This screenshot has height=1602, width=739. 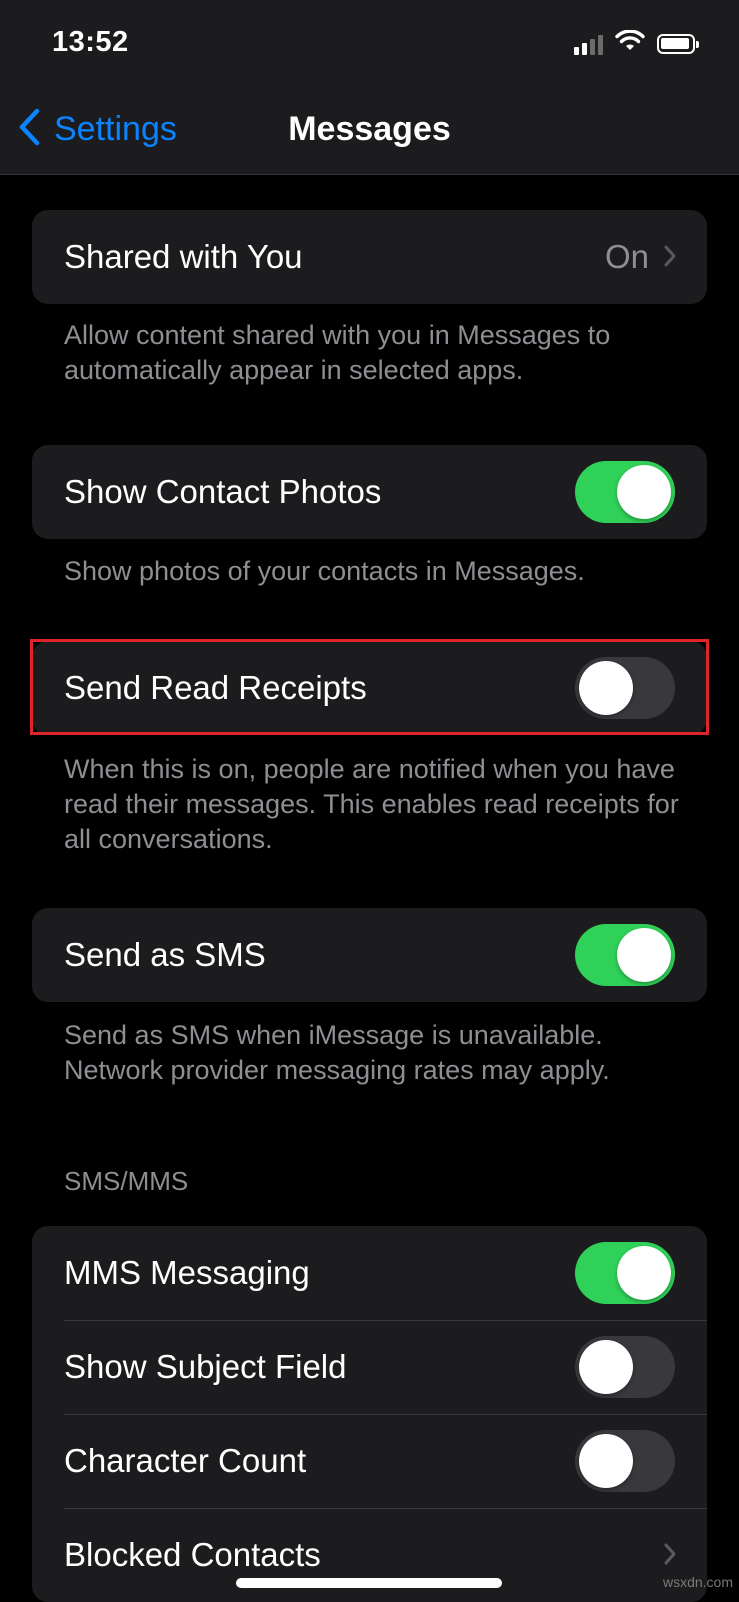 I want to click on row-label: Blocked Contacts, so click(x=192, y=1554).